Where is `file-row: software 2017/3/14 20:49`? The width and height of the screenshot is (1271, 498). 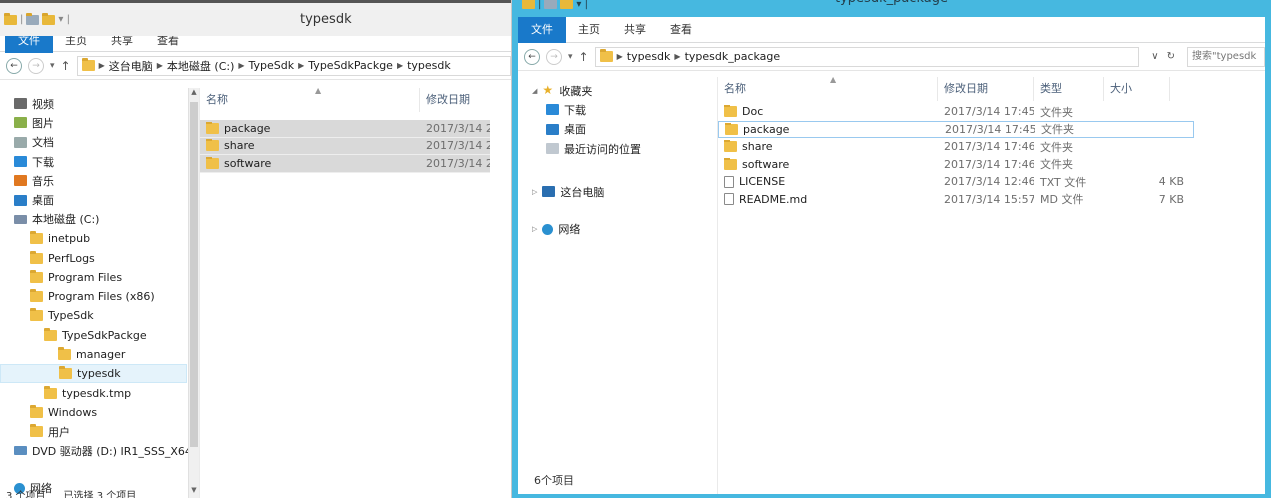
file-row: software 2017/3/14 20:49 is located at coordinates (345, 164).